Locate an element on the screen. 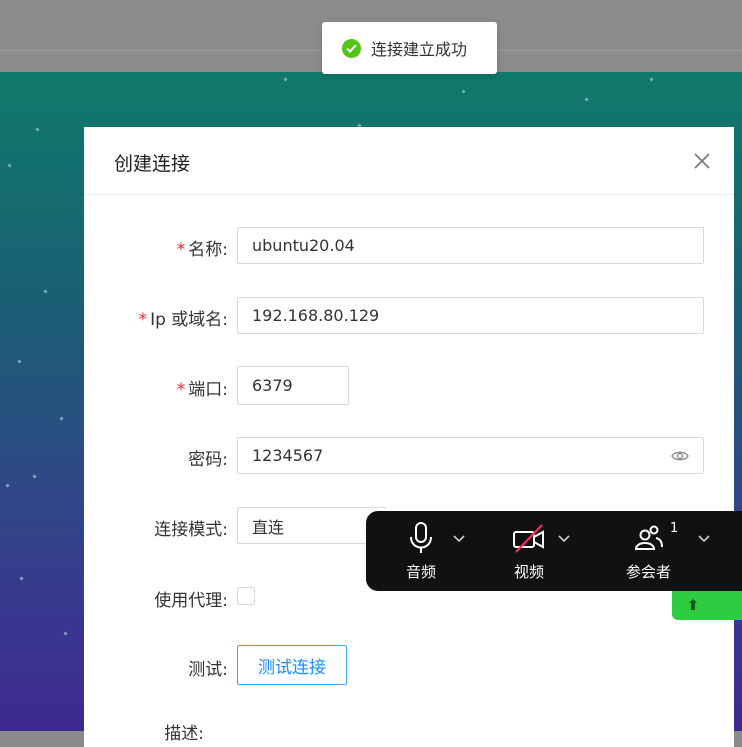 This screenshot has height=747, width=742. participants-icon is located at coordinates (648, 537).